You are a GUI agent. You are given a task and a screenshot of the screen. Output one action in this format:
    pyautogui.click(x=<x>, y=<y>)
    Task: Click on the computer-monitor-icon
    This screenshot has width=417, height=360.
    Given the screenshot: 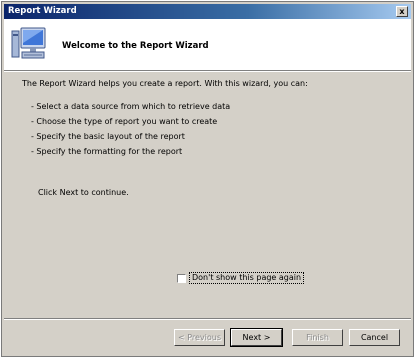 What is the action you would take?
    pyautogui.click(x=28, y=43)
    